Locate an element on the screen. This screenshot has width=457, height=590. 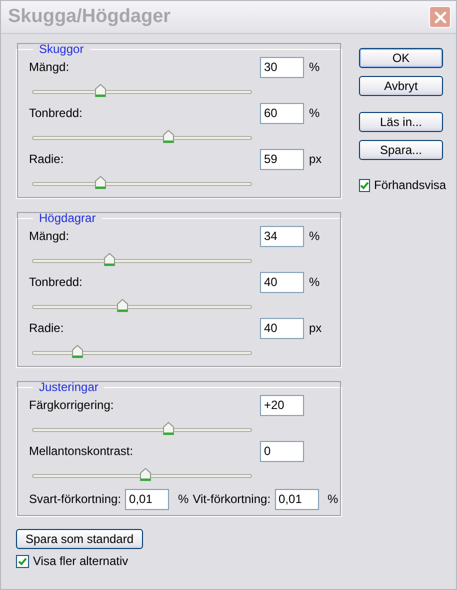
dialog-button: OK is located at coordinates (401, 58).